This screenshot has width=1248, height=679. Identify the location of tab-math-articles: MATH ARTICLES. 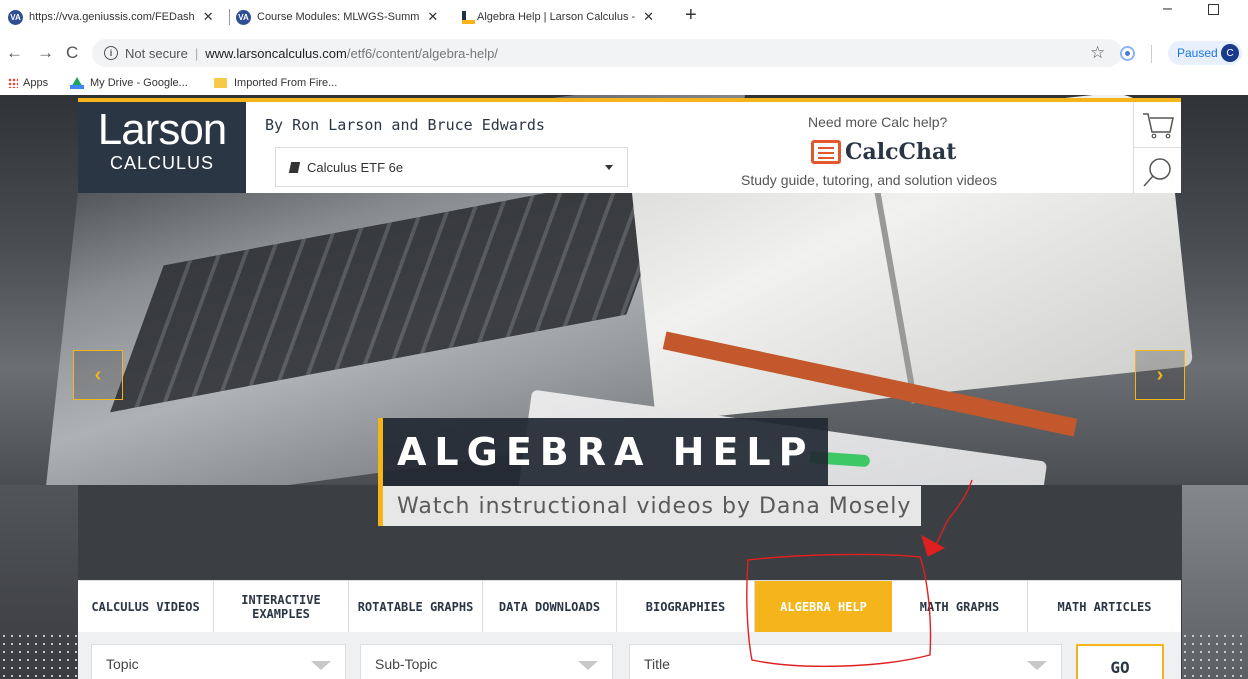
(1104, 607).